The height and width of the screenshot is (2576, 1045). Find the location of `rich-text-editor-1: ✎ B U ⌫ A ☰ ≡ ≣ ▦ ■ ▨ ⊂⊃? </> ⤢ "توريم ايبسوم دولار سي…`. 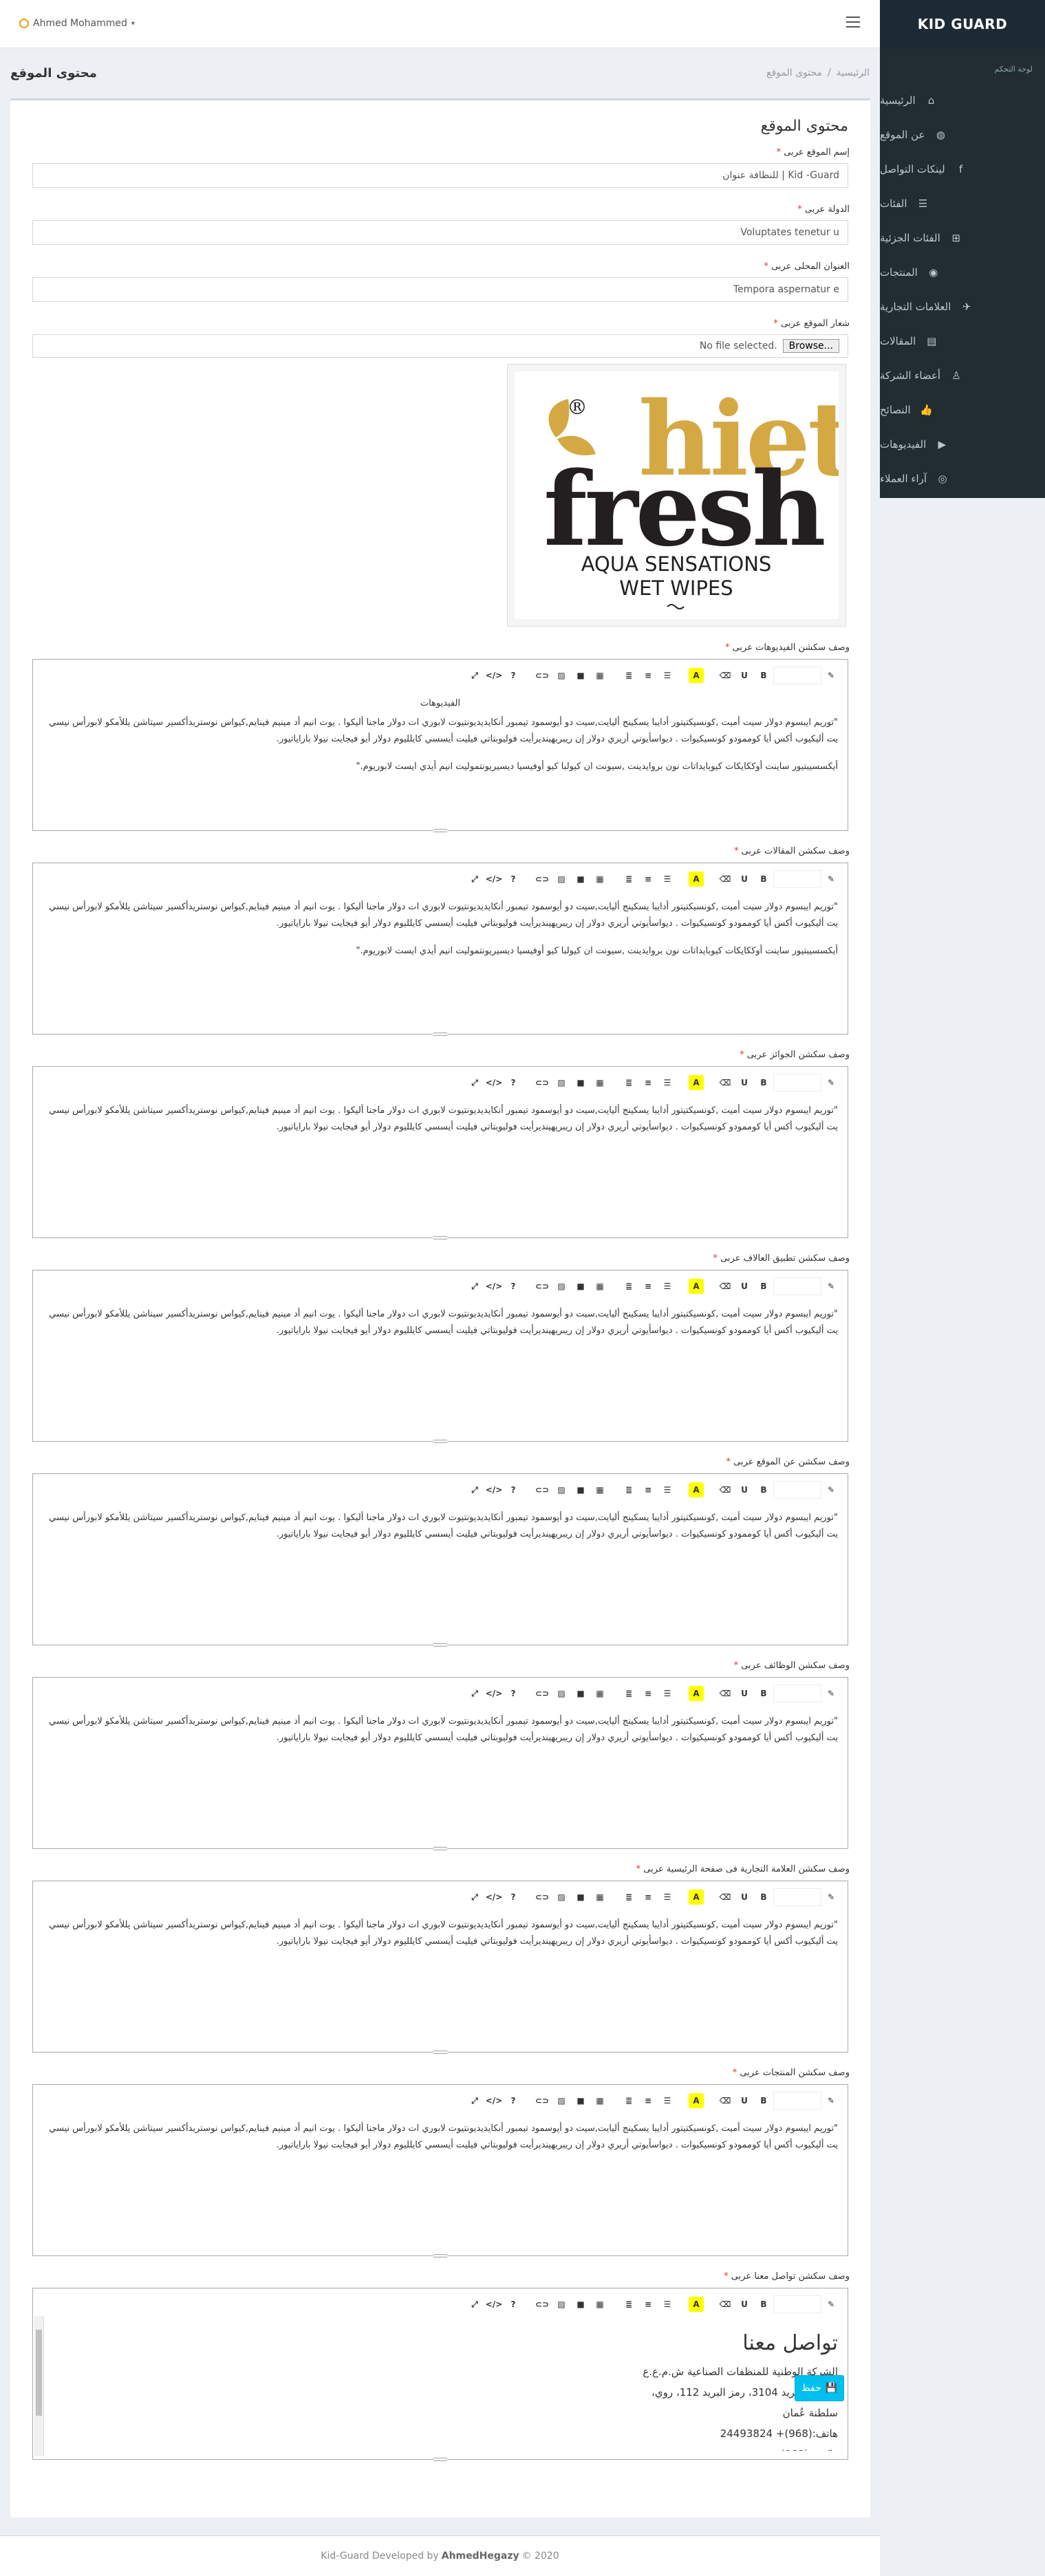

rich-text-editor-1: ✎ B U ⌫ A ☰ ≡ ≣ ▦ ■ ▨ ⊂⊃? </> ⤢ "توريم ايبسوم دولار سي… is located at coordinates (440, 949).